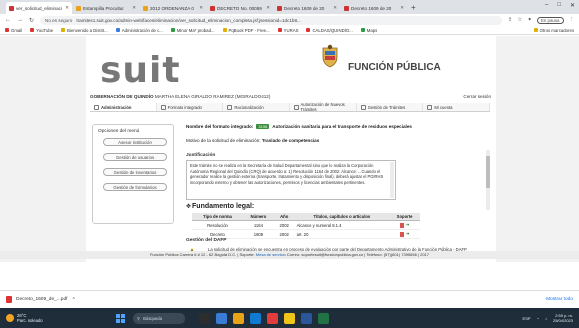 The image size is (579, 328). I want to click on menu-gestion-formularios: Gestión de formularios, so click(135, 187).